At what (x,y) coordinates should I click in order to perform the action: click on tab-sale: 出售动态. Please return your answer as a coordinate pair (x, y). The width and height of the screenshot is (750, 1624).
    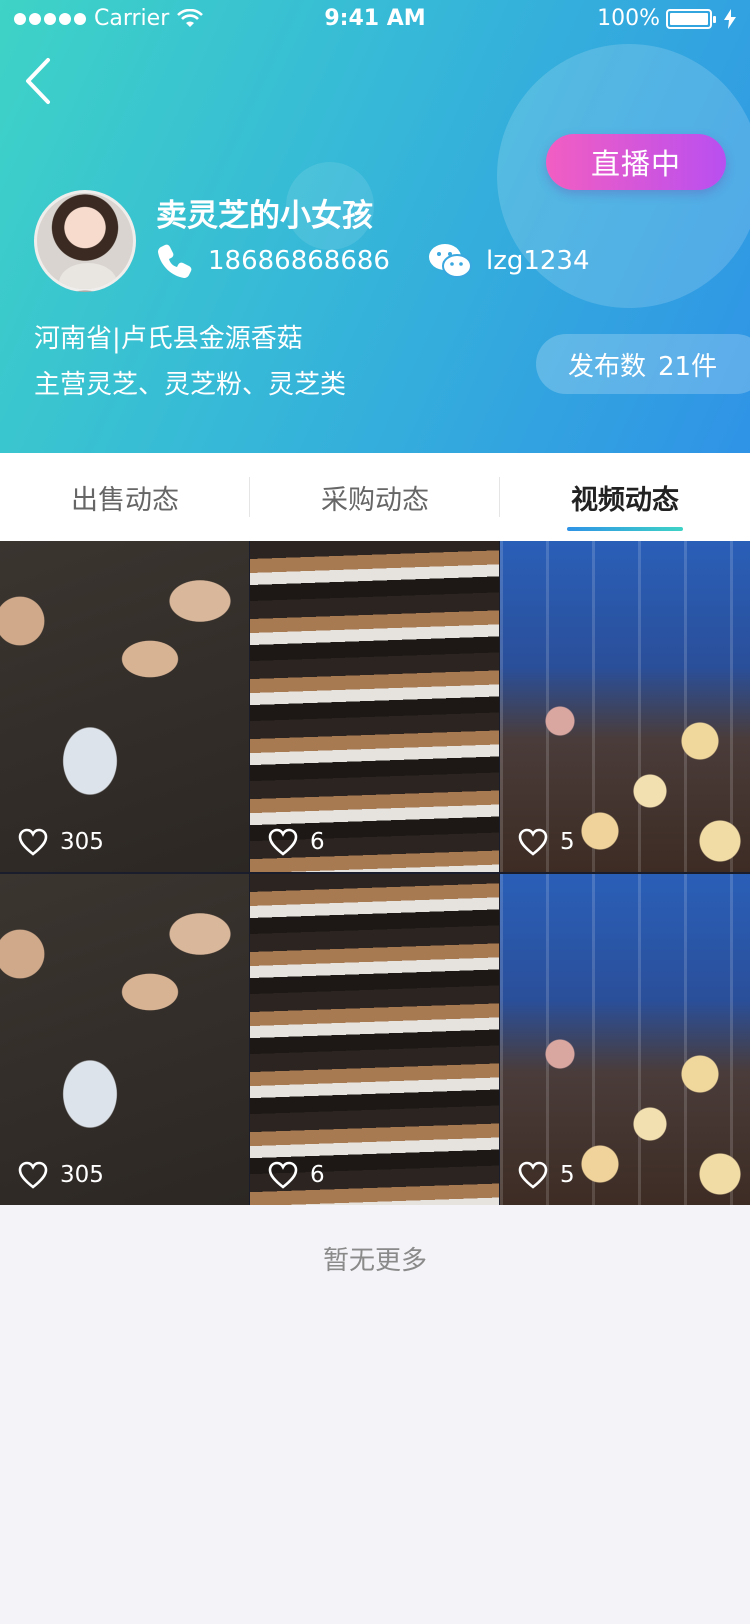
    Looking at the image, I should click on (125, 497).